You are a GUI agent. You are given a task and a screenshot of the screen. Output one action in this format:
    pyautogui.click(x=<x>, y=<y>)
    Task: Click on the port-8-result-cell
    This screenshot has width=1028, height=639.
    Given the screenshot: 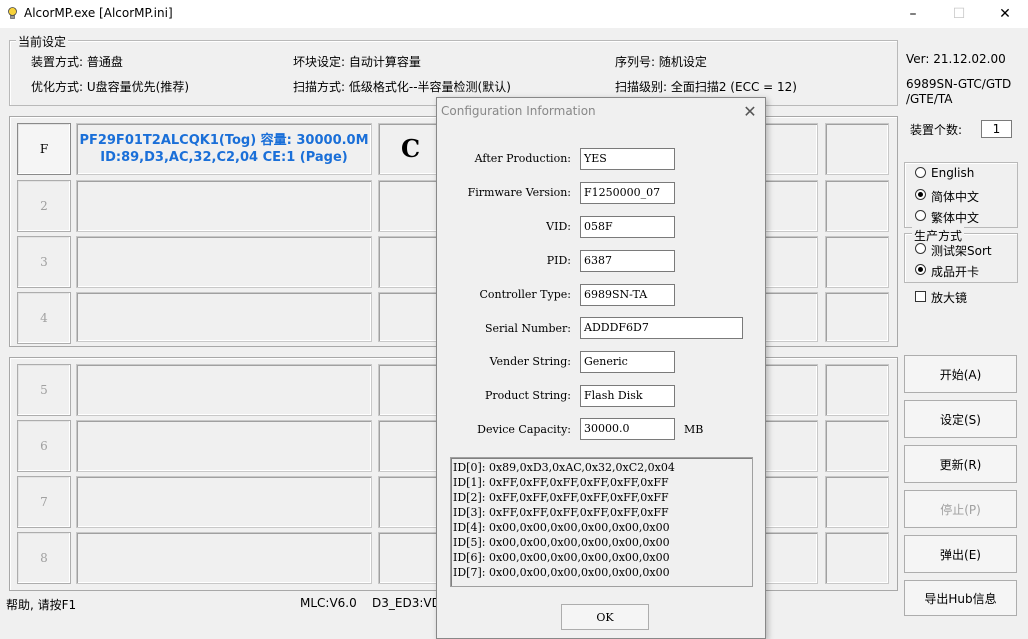 What is the action you would take?
    pyautogui.click(x=857, y=558)
    